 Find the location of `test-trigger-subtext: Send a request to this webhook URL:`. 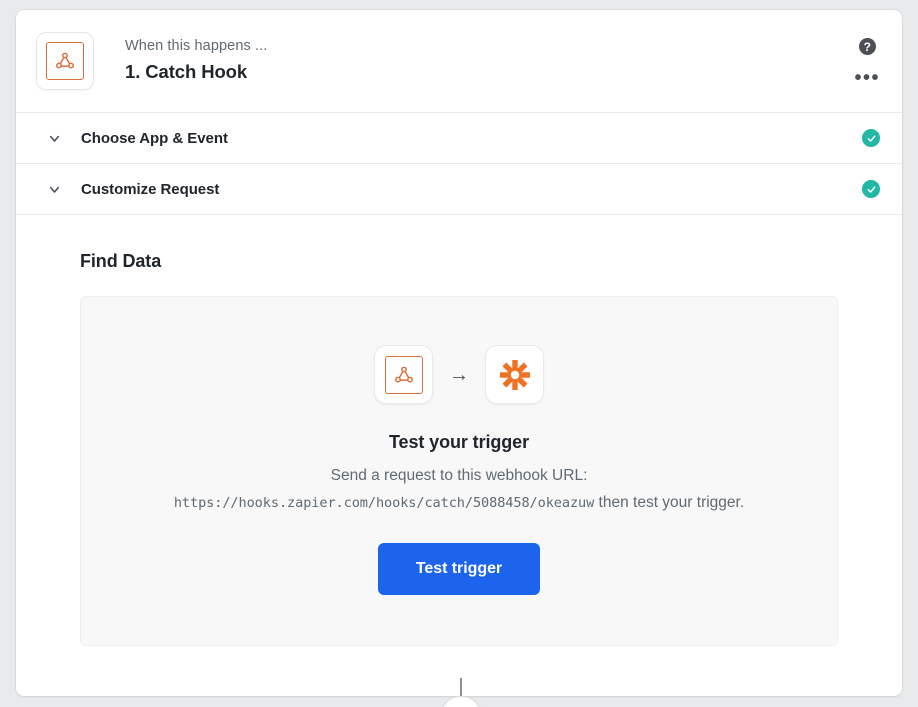

test-trigger-subtext: Send a request to this webhook URL: is located at coordinates (459, 475).